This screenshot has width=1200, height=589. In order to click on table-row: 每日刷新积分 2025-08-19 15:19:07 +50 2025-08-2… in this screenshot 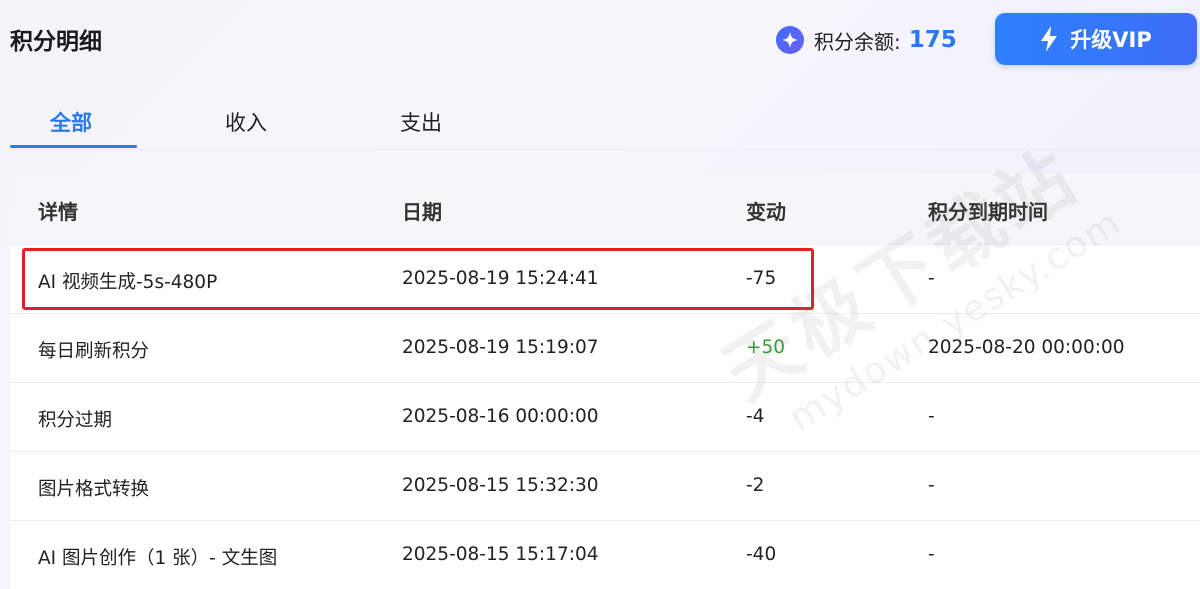, I will do `click(605, 347)`.